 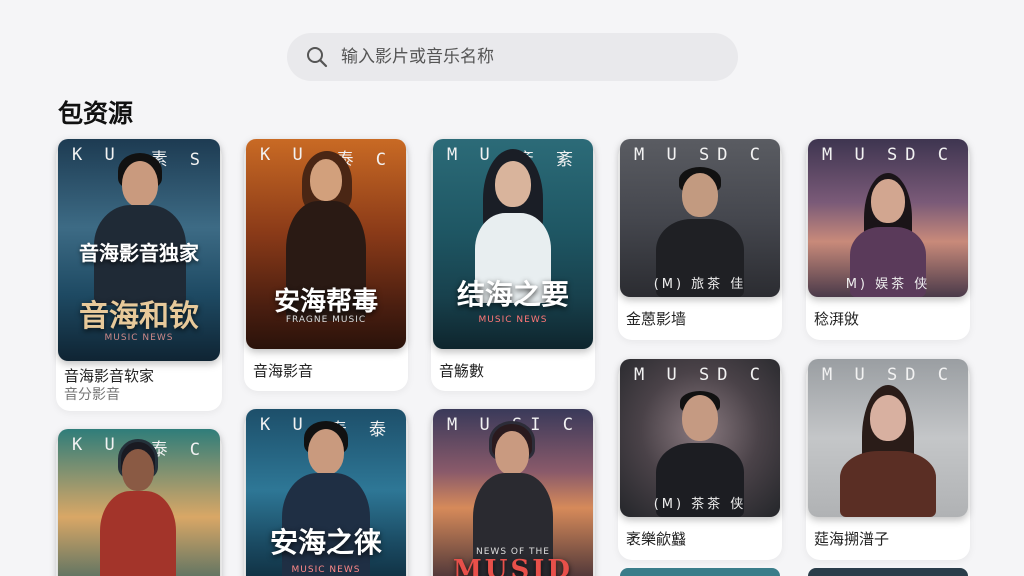 I want to click on section-title: 包资源, so click(x=96, y=113).